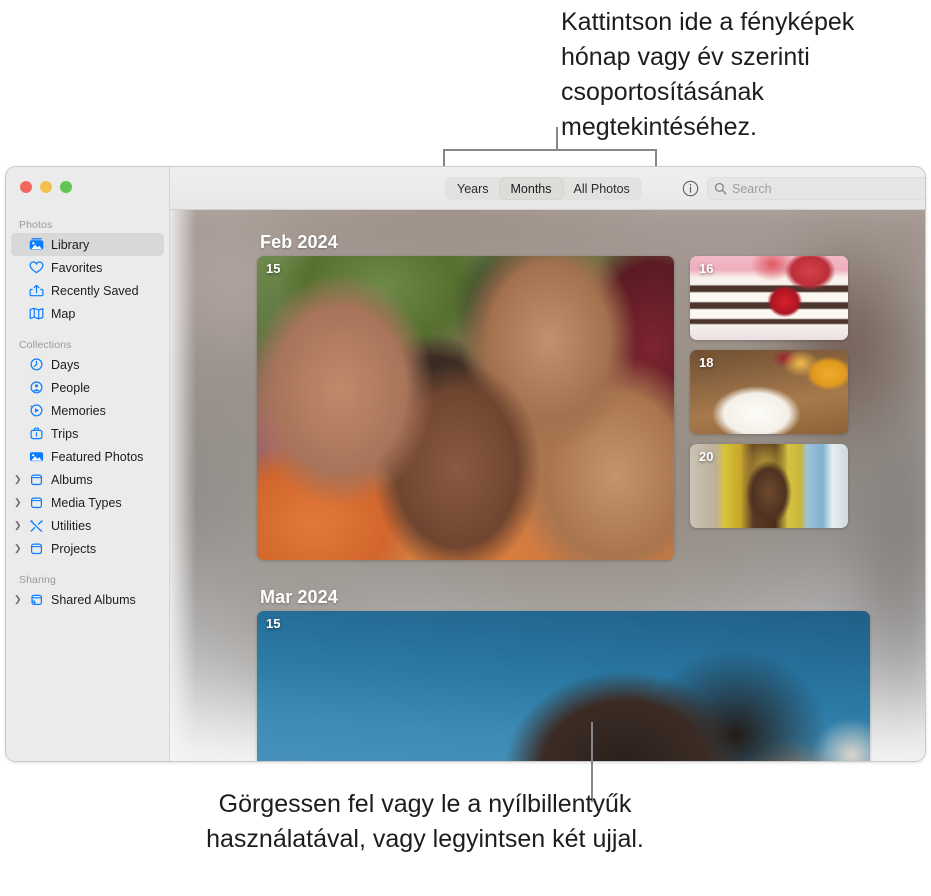  I want to click on photo-tile: 20, so click(769, 486).